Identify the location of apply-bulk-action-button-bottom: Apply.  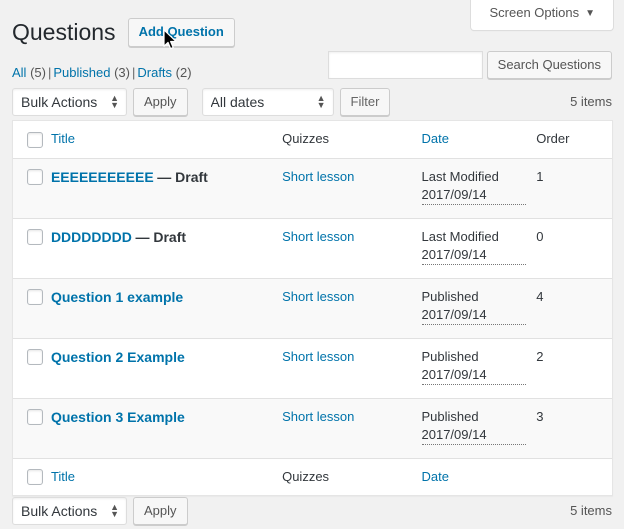
(160, 511).